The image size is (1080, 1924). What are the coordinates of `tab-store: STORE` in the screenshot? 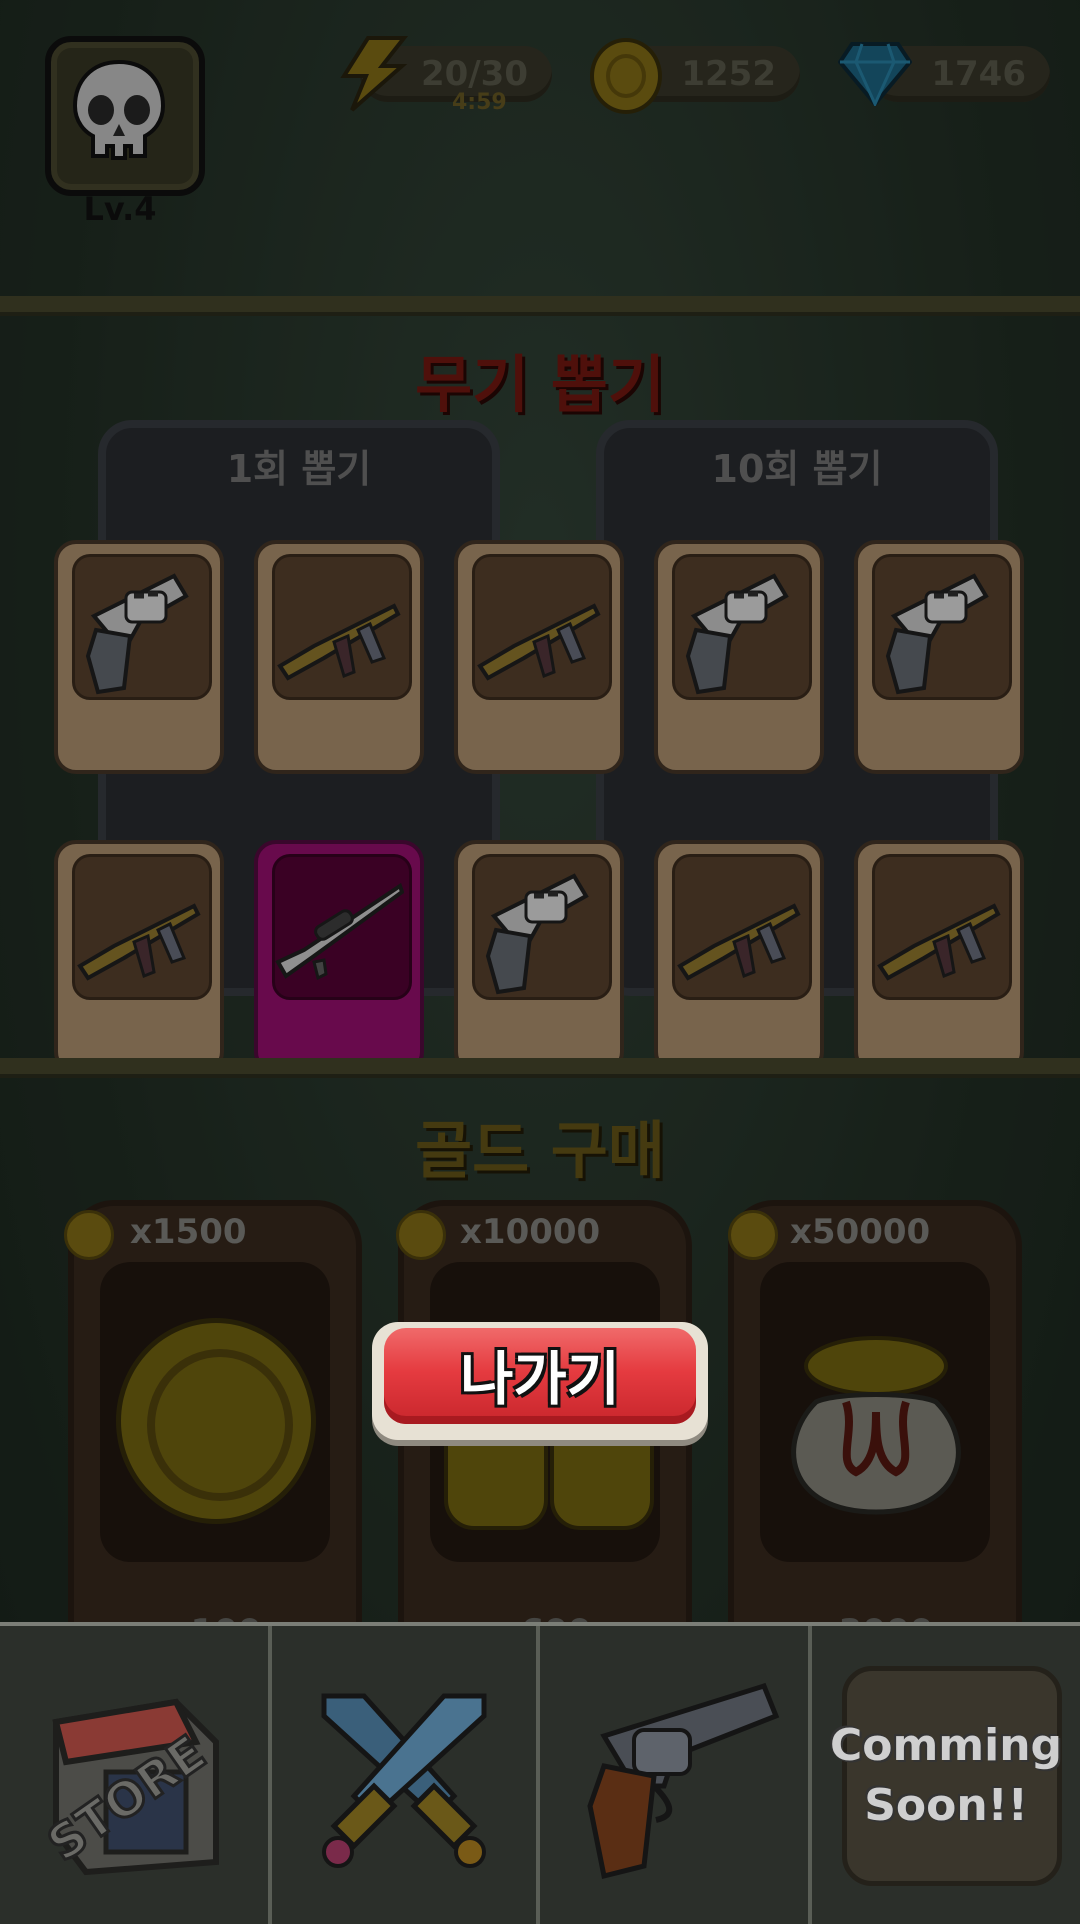 It's located at (136, 1775).